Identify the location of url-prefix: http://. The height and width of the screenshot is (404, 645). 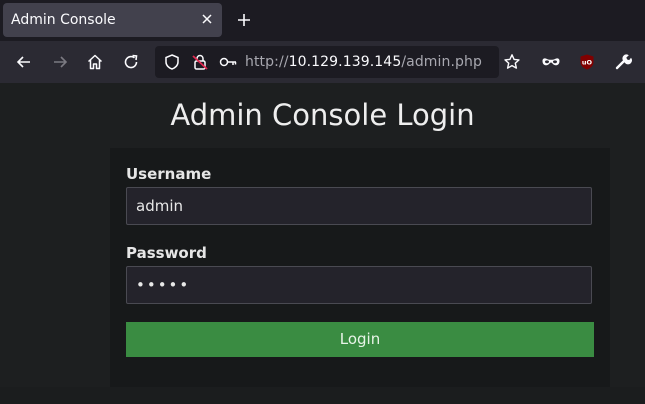
(267, 62).